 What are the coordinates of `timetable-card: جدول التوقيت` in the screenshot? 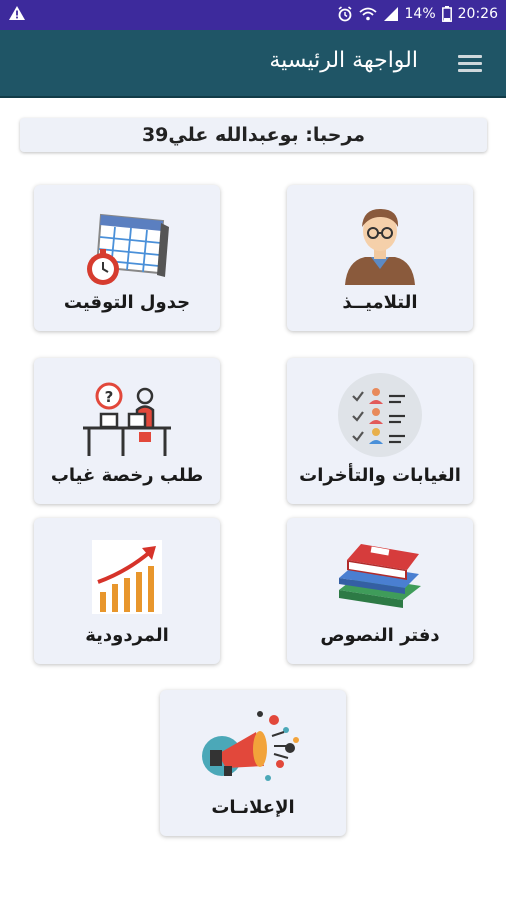 It's located at (127, 258).